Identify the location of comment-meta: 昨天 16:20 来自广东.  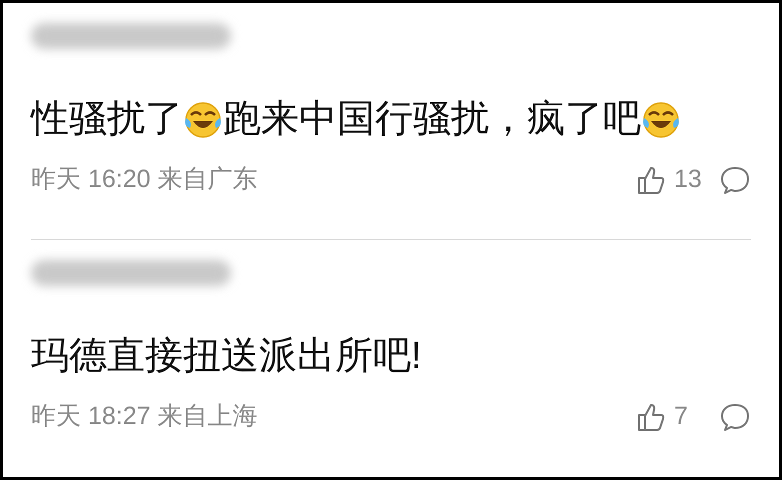
(144, 179).